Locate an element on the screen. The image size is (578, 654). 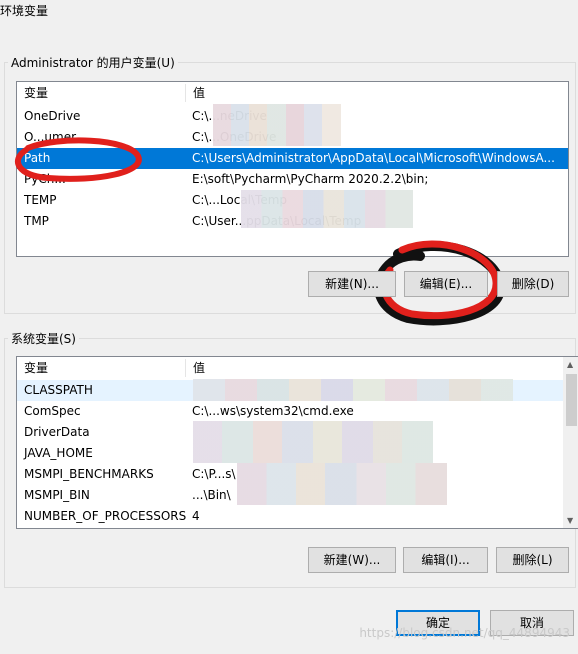
scrollbar-thumb is located at coordinates (571, 400).